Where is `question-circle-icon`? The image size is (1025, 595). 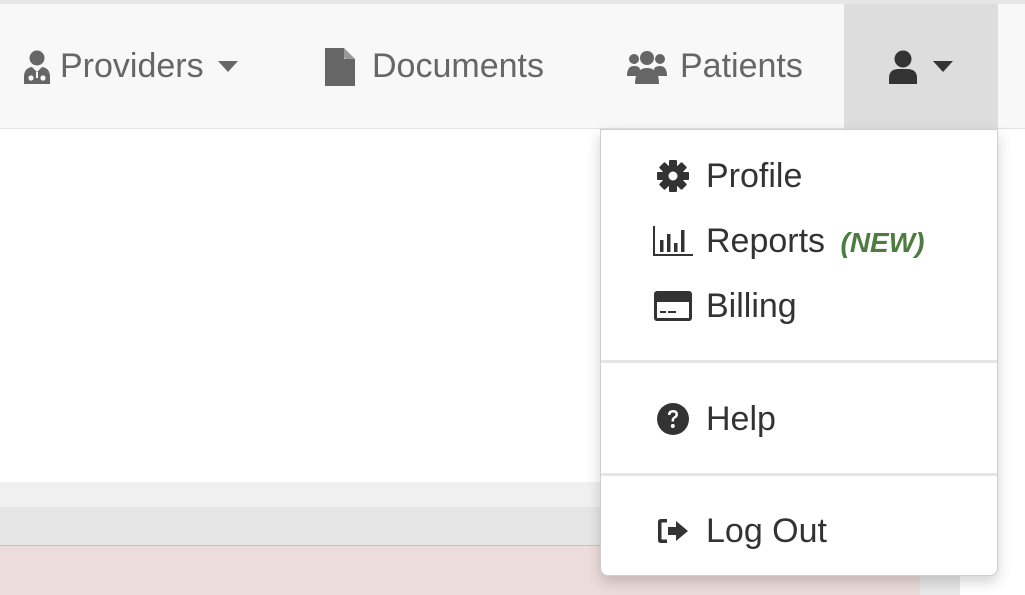
question-circle-icon is located at coordinates (673, 419).